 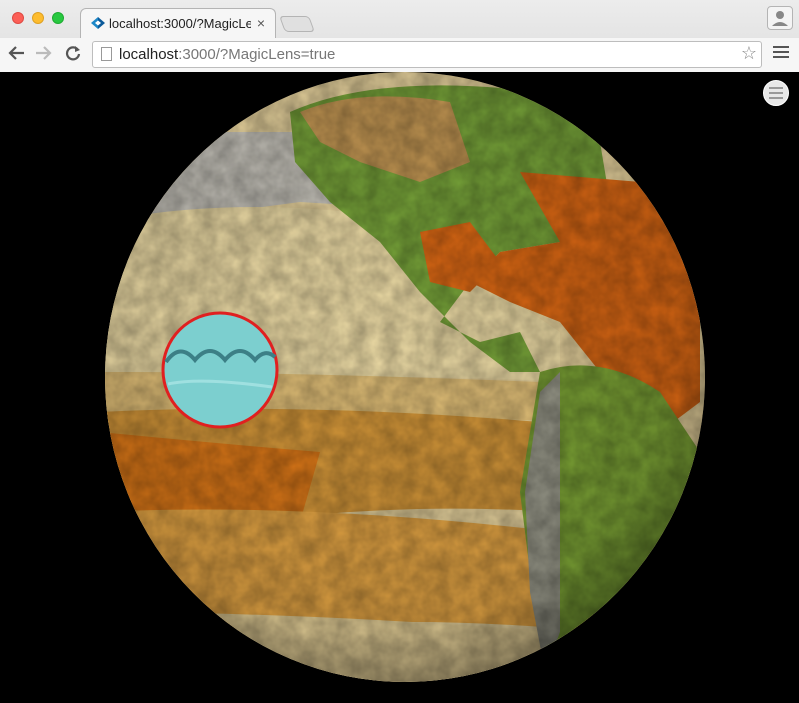 I want to click on page-icon, so click(x=106, y=54).